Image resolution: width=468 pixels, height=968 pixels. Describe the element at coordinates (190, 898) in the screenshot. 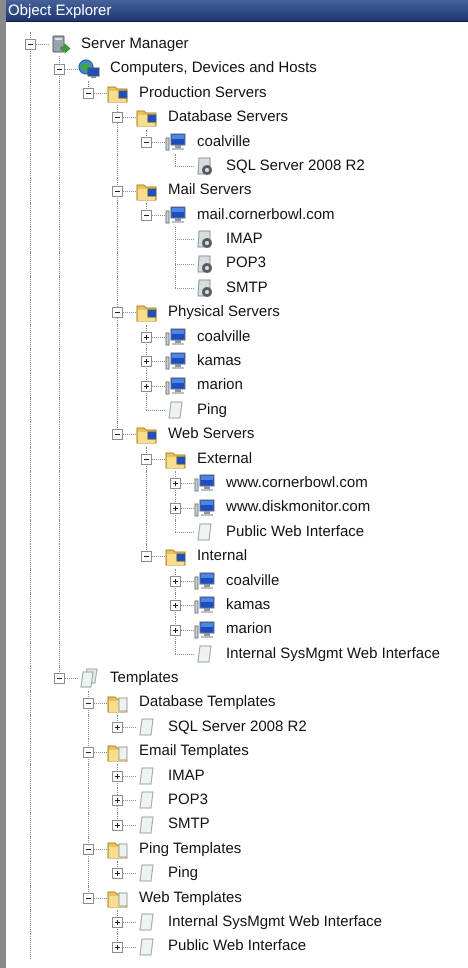

I see `tree-item: Web Templates` at that location.